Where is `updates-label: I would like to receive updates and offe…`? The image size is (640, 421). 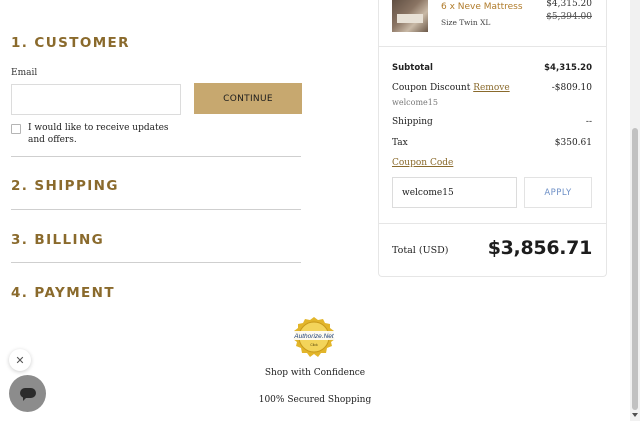
updates-label: I would like to receive updates and offe… is located at coordinates (98, 134).